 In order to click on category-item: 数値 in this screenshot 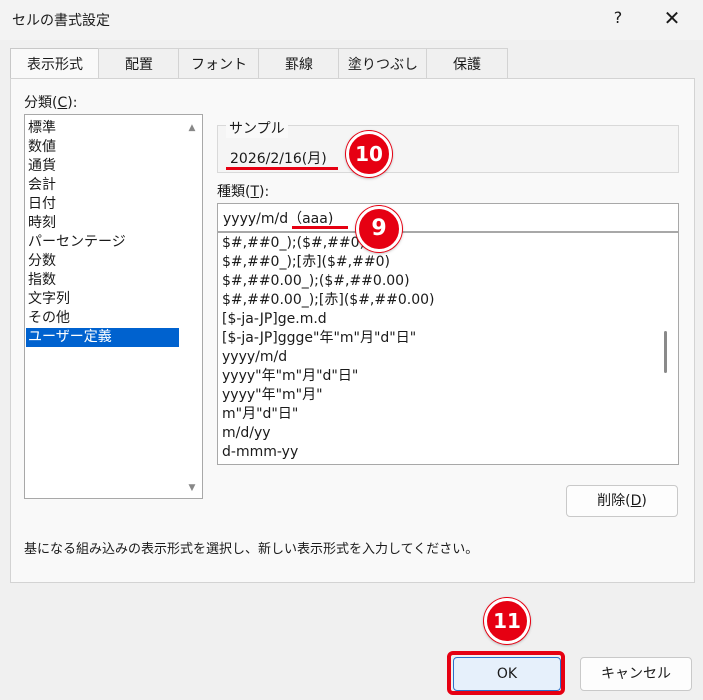, I will do `click(102, 147)`.